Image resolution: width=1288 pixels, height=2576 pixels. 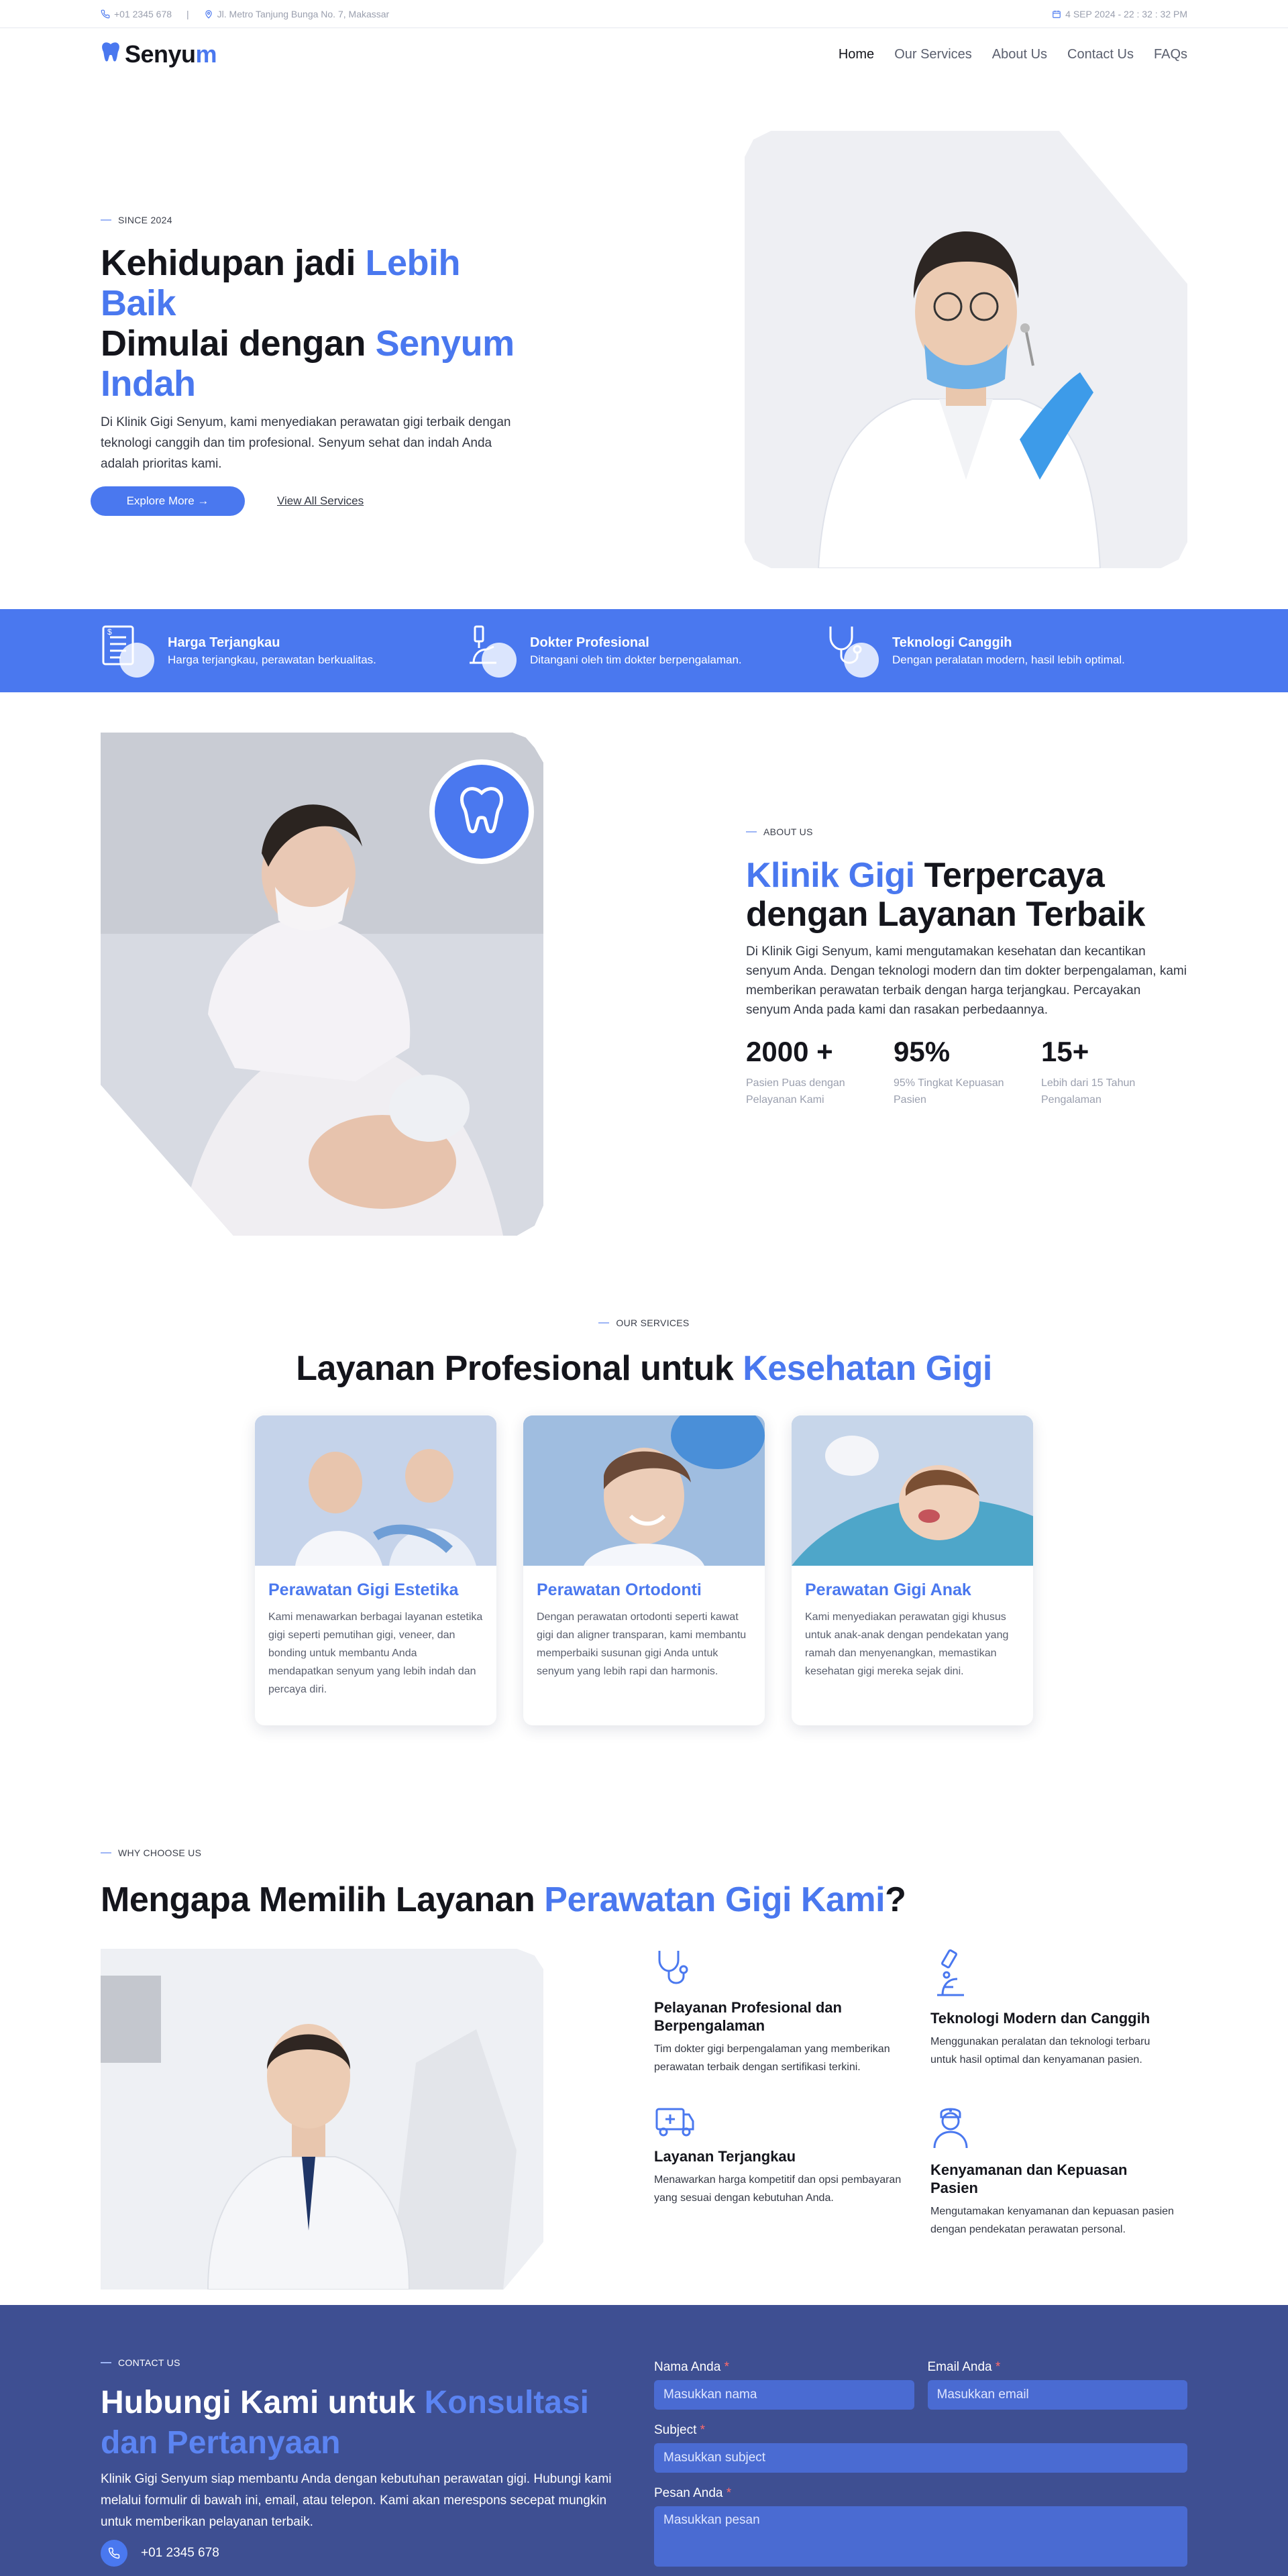 What do you see at coordinates (320, 501) in the screenshot?
I see `view-all-services-link: View All Services` at bounding box center [320, 501].